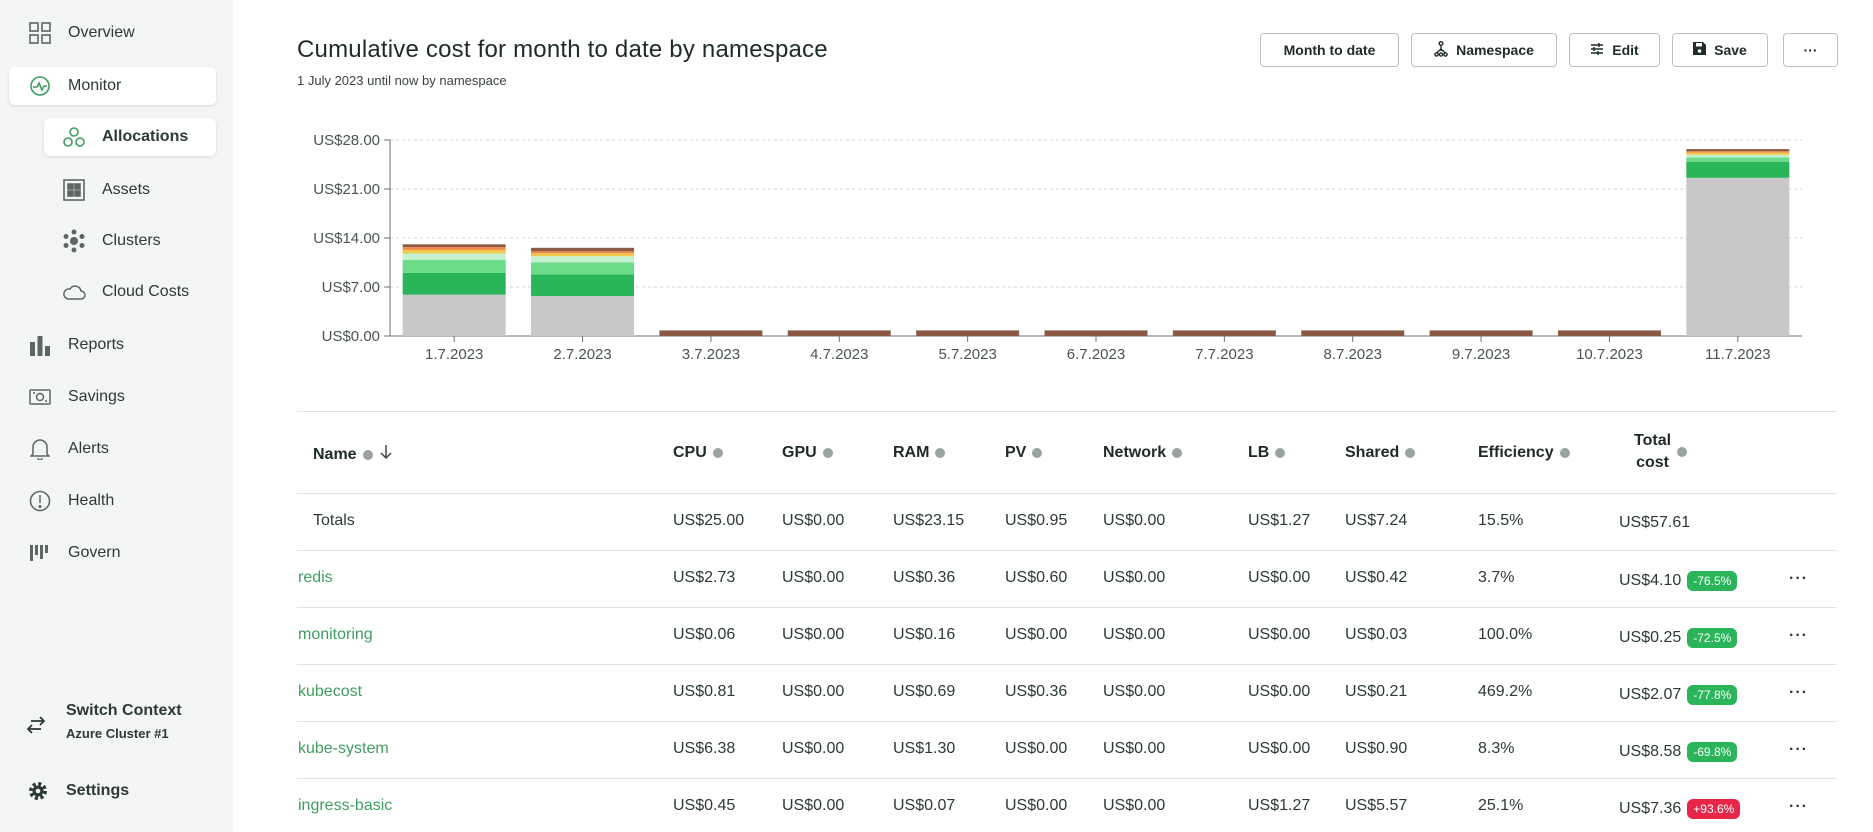 The height and width of the screenshot is (832, 1873). Describe the element at coordinates (353, 454) in the screenshot. I see `col-header-name: Name` at that location.